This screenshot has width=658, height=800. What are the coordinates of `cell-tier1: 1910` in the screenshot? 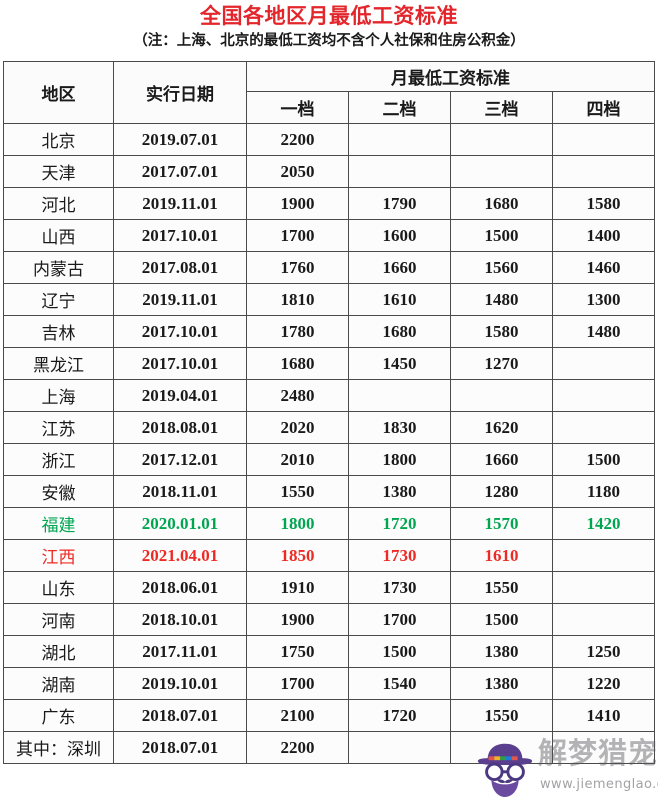 It's located at (297, 587).